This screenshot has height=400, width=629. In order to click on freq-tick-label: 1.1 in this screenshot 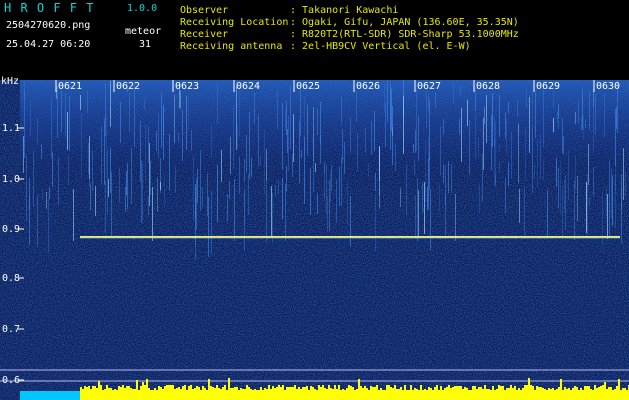, I will do `click(11, 128)`.